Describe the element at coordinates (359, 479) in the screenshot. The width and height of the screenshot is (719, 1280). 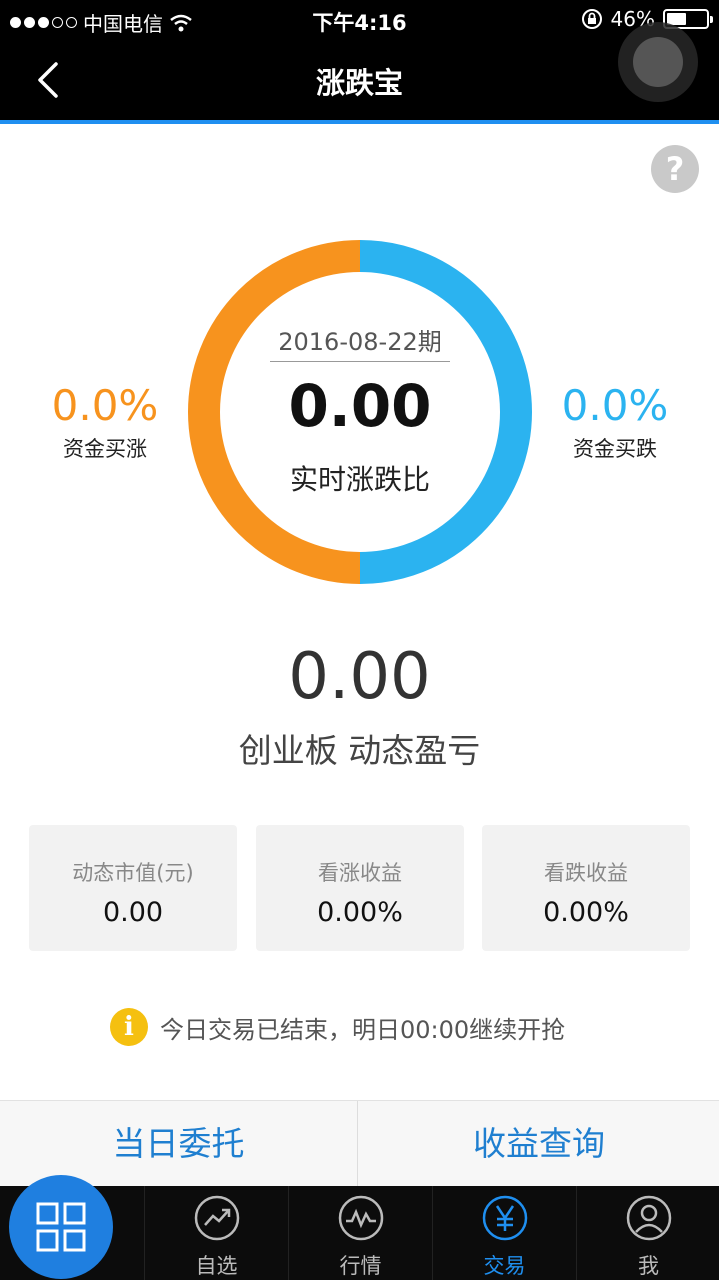
I see `ratio-label: 实时涨跌比` at that location.